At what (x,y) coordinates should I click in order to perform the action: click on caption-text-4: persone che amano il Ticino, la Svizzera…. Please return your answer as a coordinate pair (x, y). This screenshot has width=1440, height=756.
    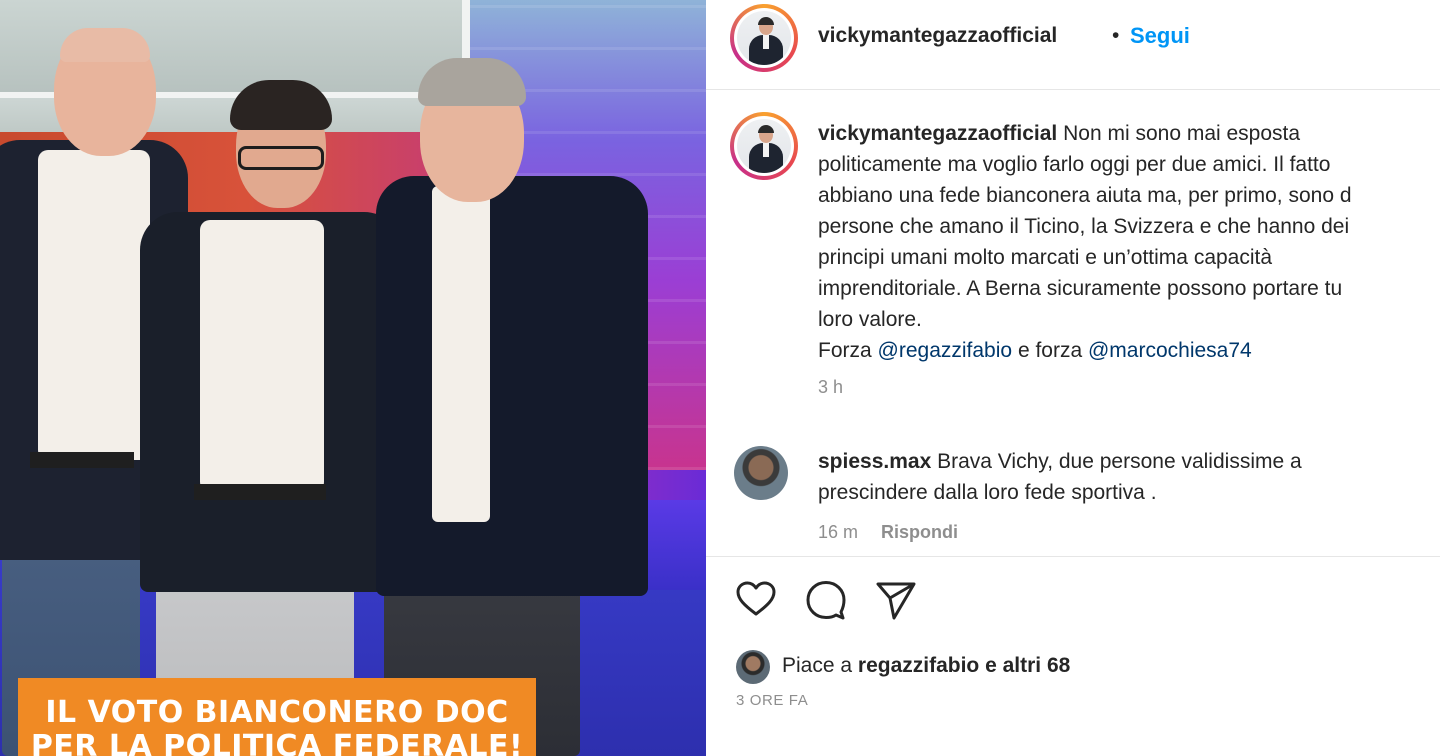
    Looking at the image, I should click on (1084, 226).